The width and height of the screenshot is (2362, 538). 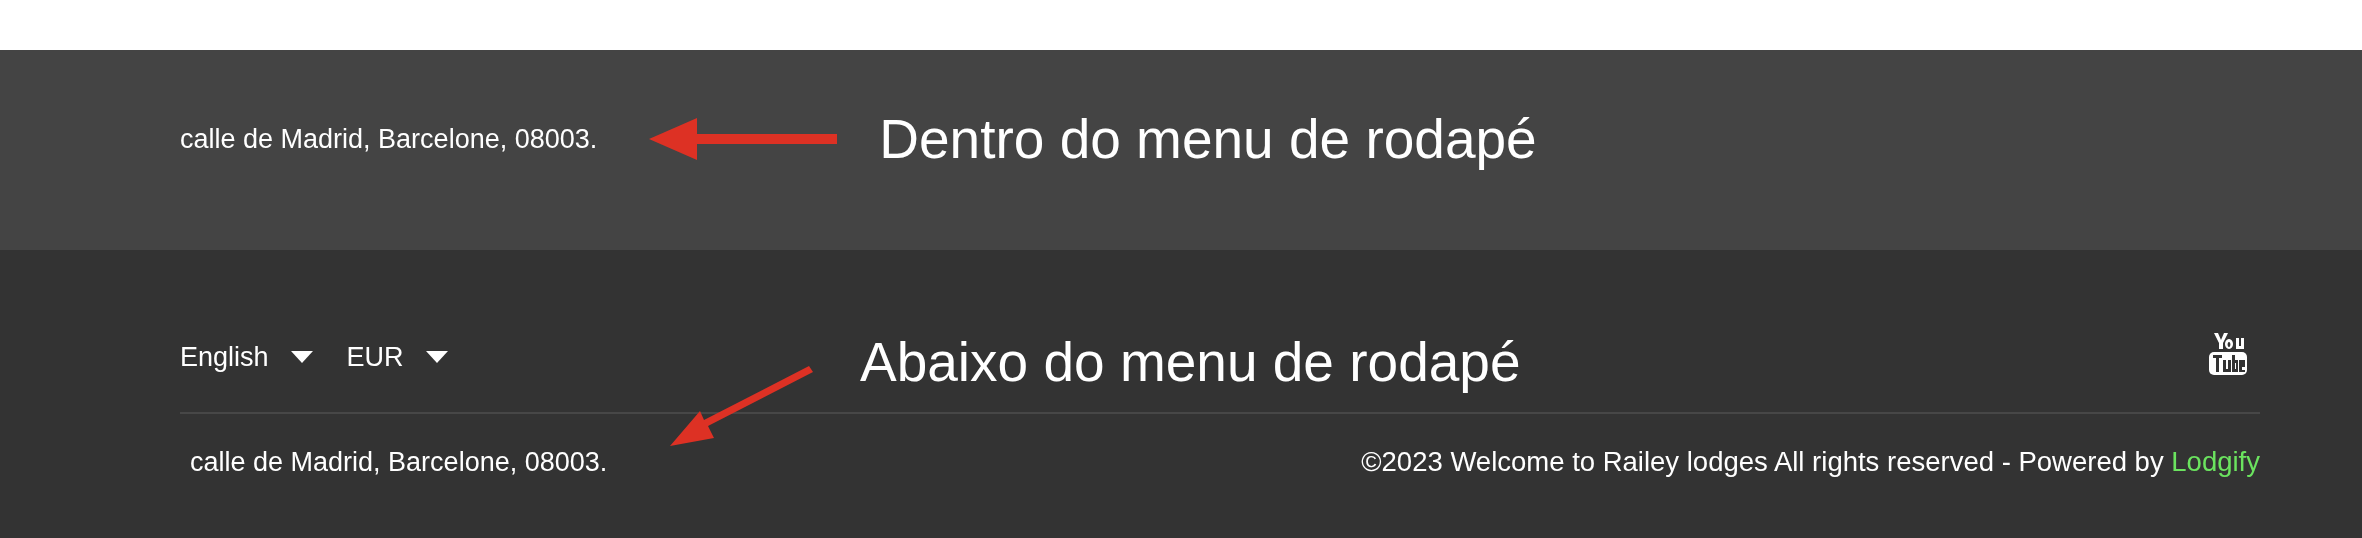 What do you see at coordinates (1190, 362) in the screenshot?
I see `annotation-text: Abaixo do menu de rodapé` at bounding box center [1190, 362].